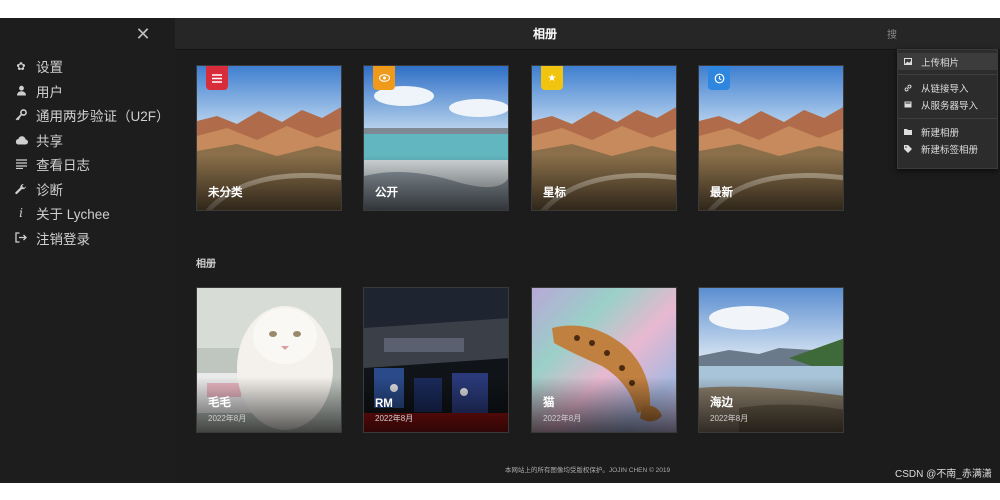 The height and width of the screenshot is (500, 1000). I want to click on sidebar-item-label: 查看日志, so click(63, 166).